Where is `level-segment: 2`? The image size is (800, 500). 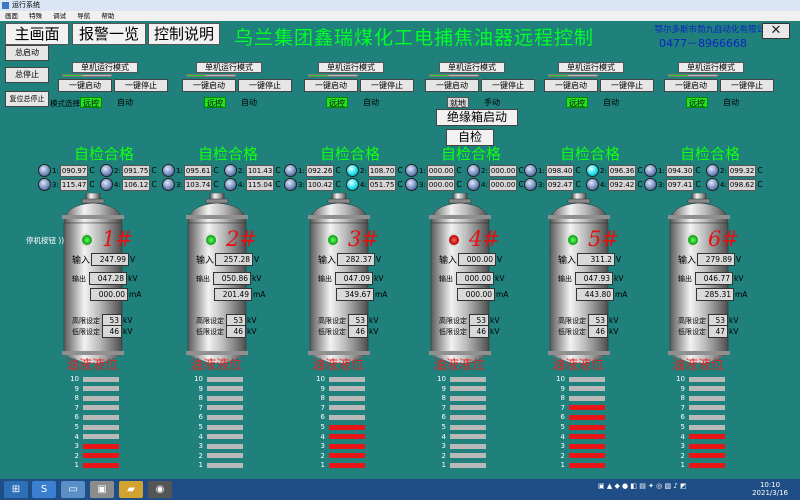 level-segment: 2 is located at coordinates (461, 456).